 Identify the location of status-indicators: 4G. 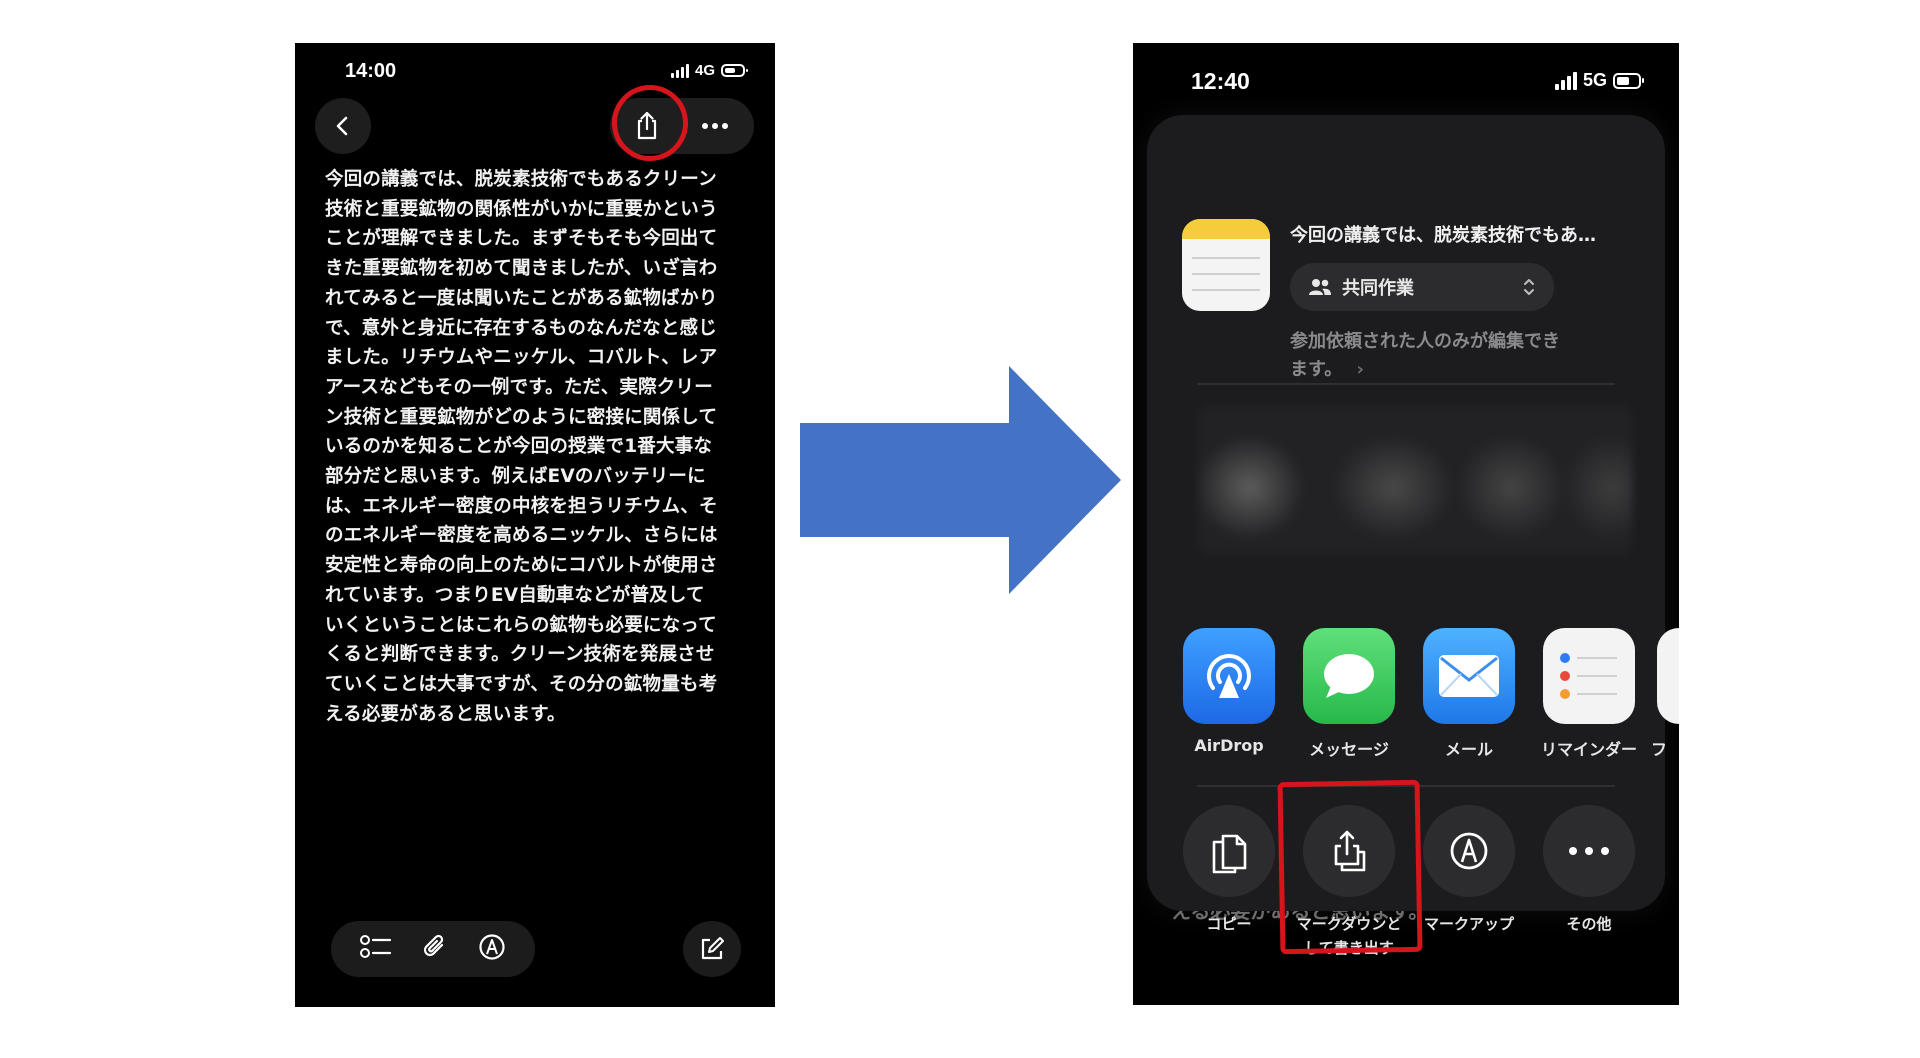
(709, 70).